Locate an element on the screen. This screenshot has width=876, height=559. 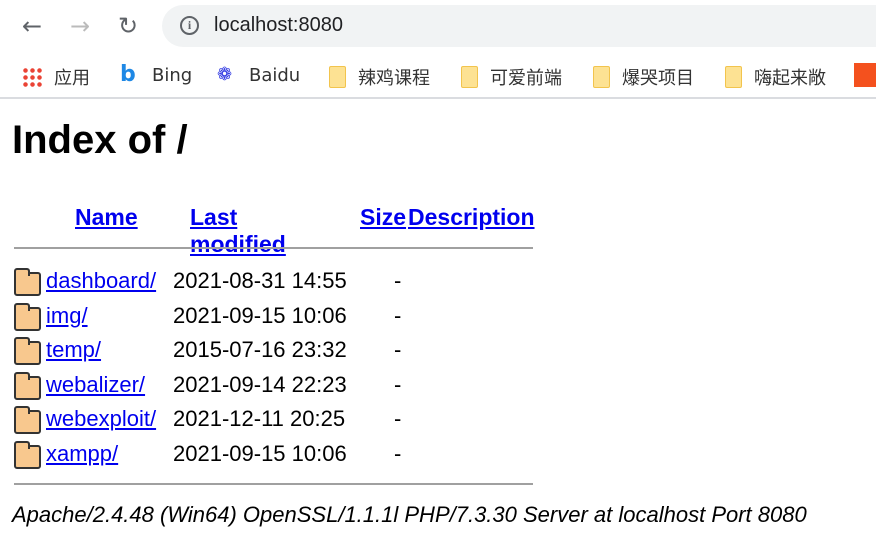
directory-link: temp/ is located at coordinates (73, 350).